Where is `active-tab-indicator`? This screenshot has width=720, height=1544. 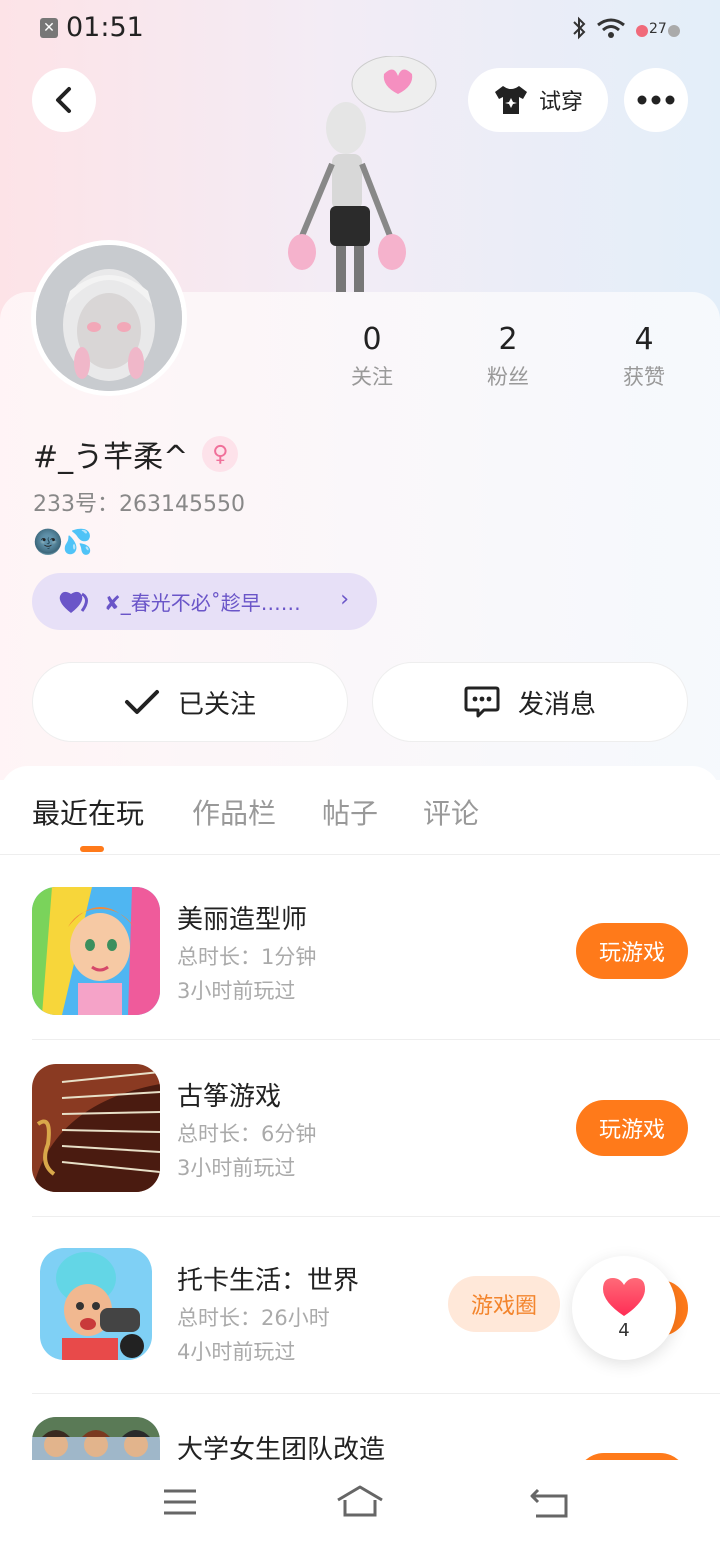
active-tab-indicator is located at coordinates (92, 849).